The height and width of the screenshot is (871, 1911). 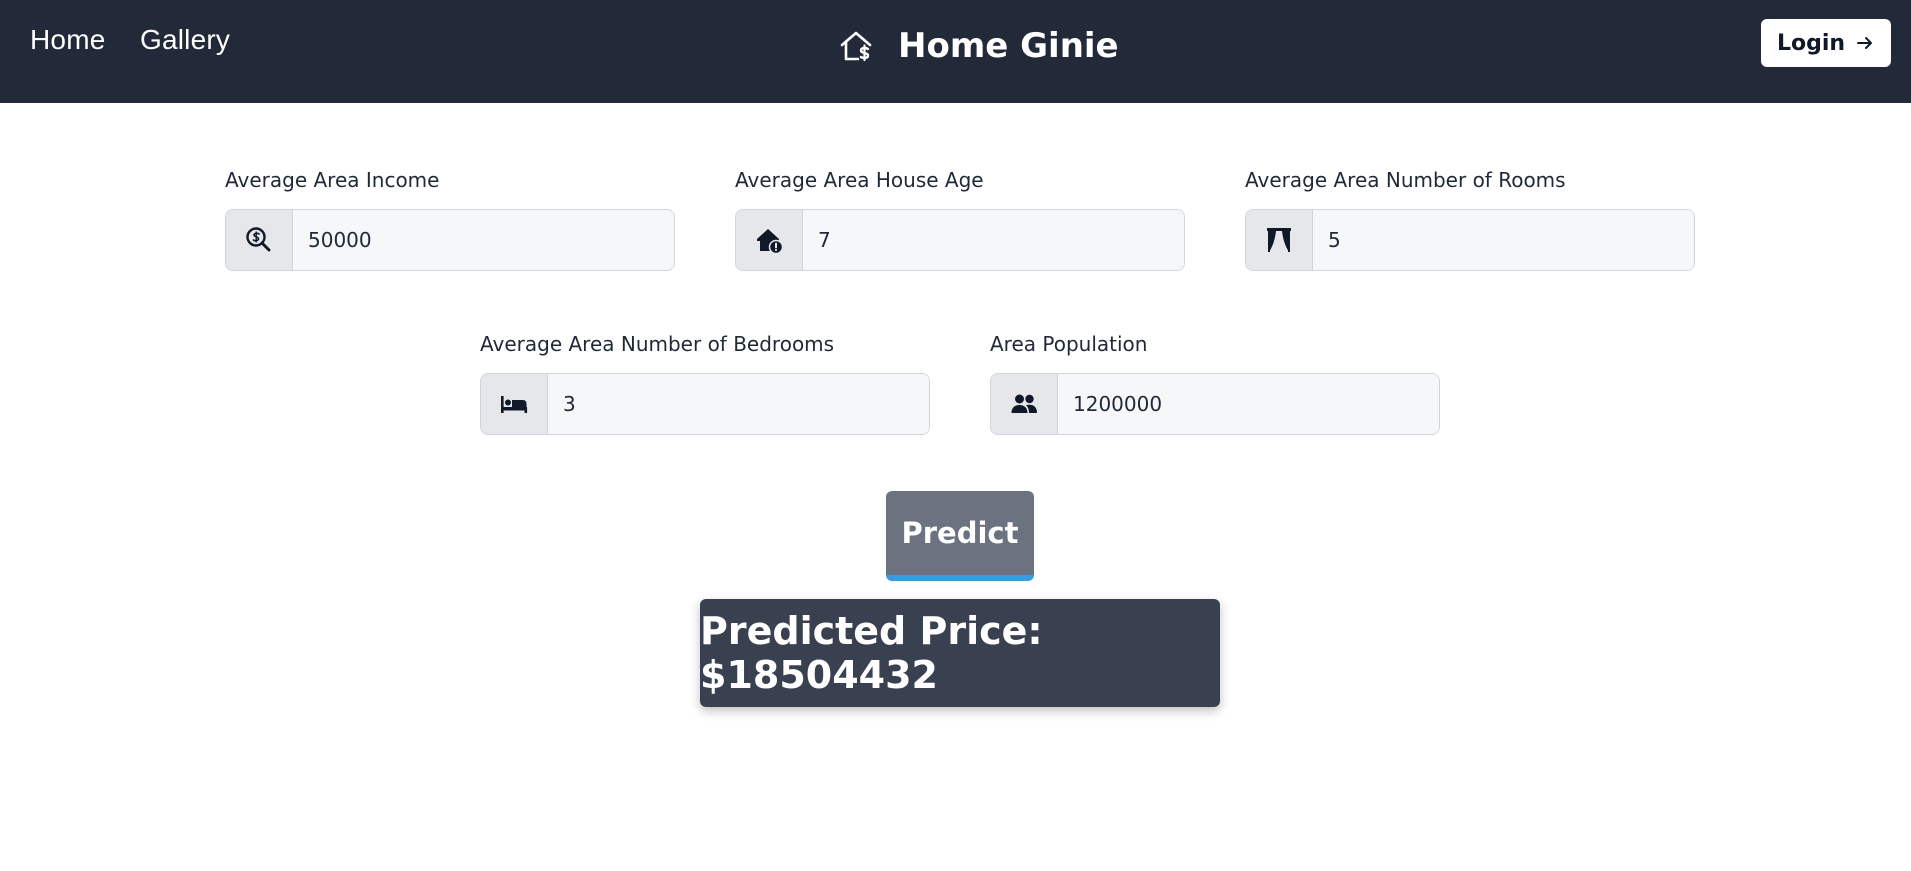 I want to click on field-average-area-number-of-rooms: Average Area Number of Rooms, so click(x=1470, y=218).